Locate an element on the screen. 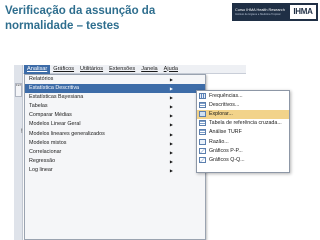 This screenshot has width=320, height=240. menu-item-log-linear: Log linear ▶ is located at coordinates (115, 170).